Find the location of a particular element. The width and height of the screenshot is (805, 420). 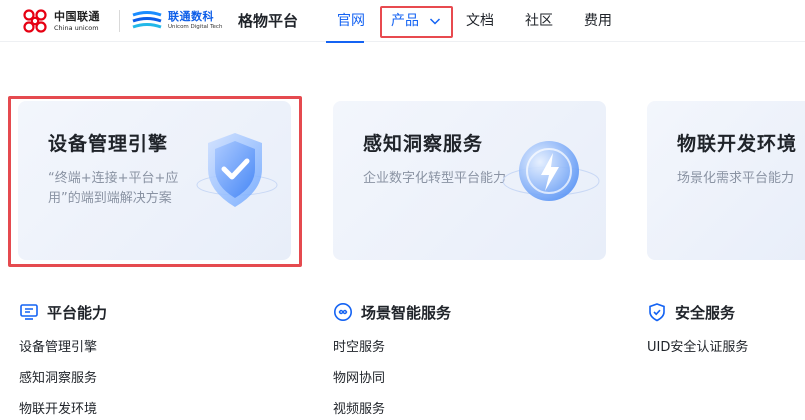

card-description: 场景化需求平台能力 is located at coordinates (736, 178).